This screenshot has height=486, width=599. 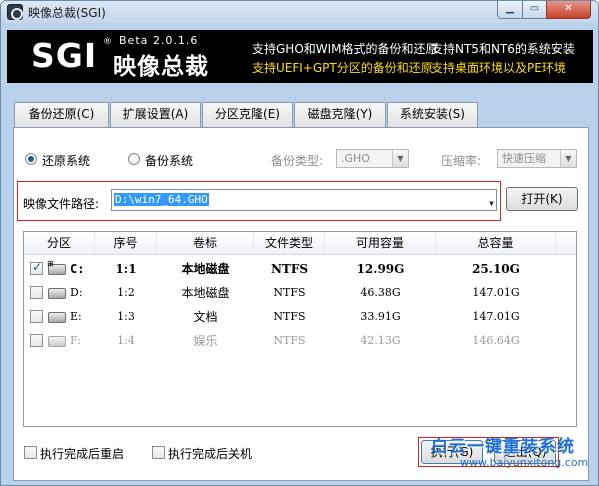 I want to click on tab-extended-settings: 扩展设置(A), so click(x=155, y=114).